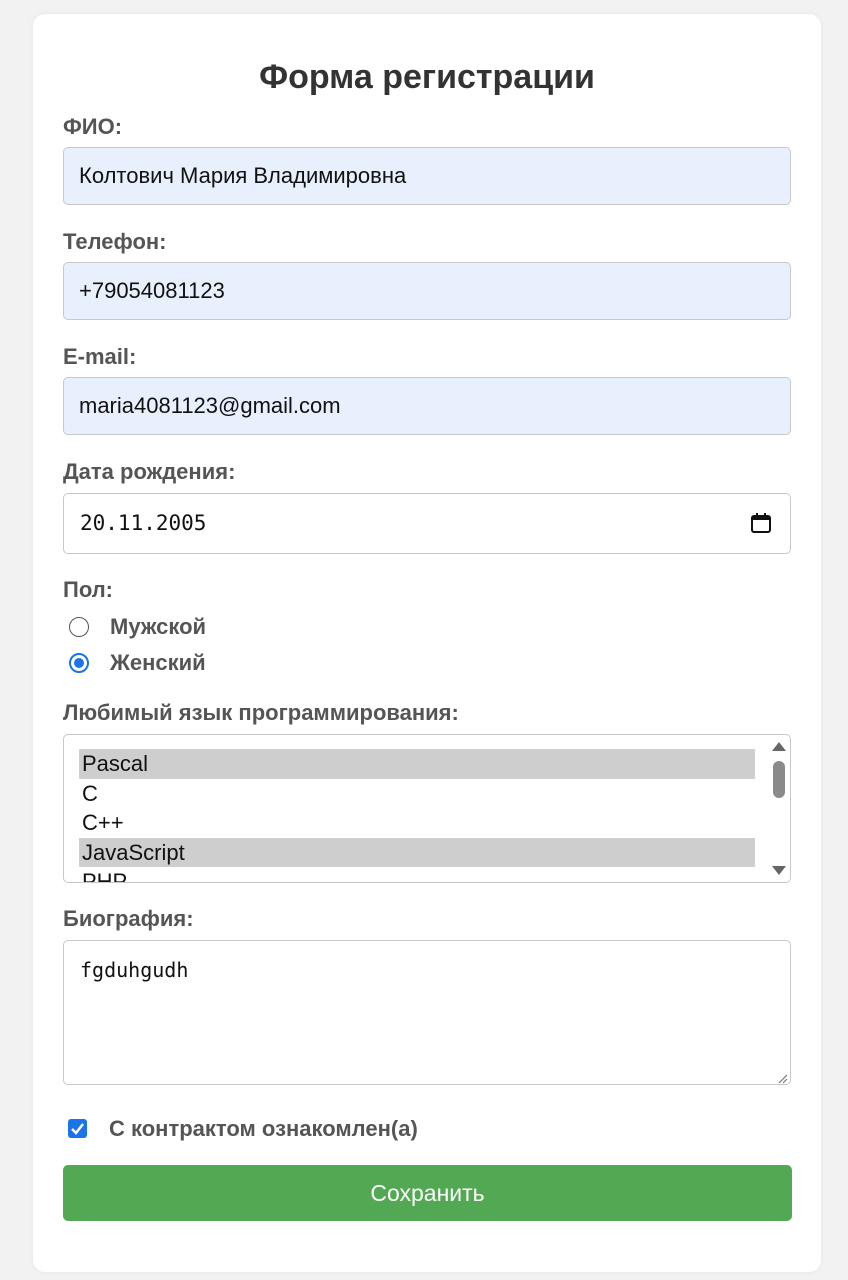 This screenshot has height=1280, width=848. I want to click on language-option-cpp: C++, so click(417, 823).